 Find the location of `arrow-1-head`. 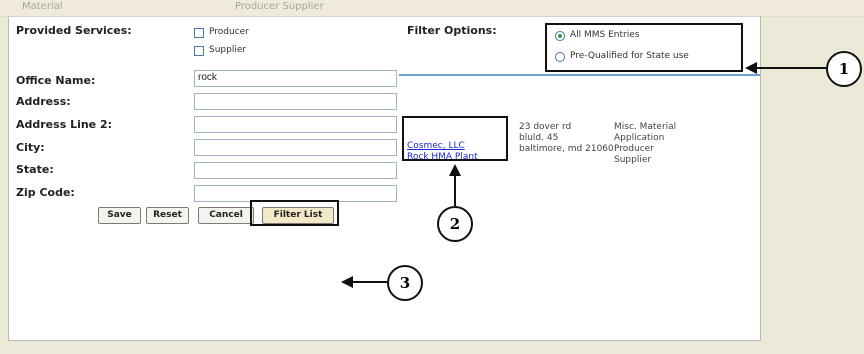

arrow-1-head is located at coordinates (751, 68).